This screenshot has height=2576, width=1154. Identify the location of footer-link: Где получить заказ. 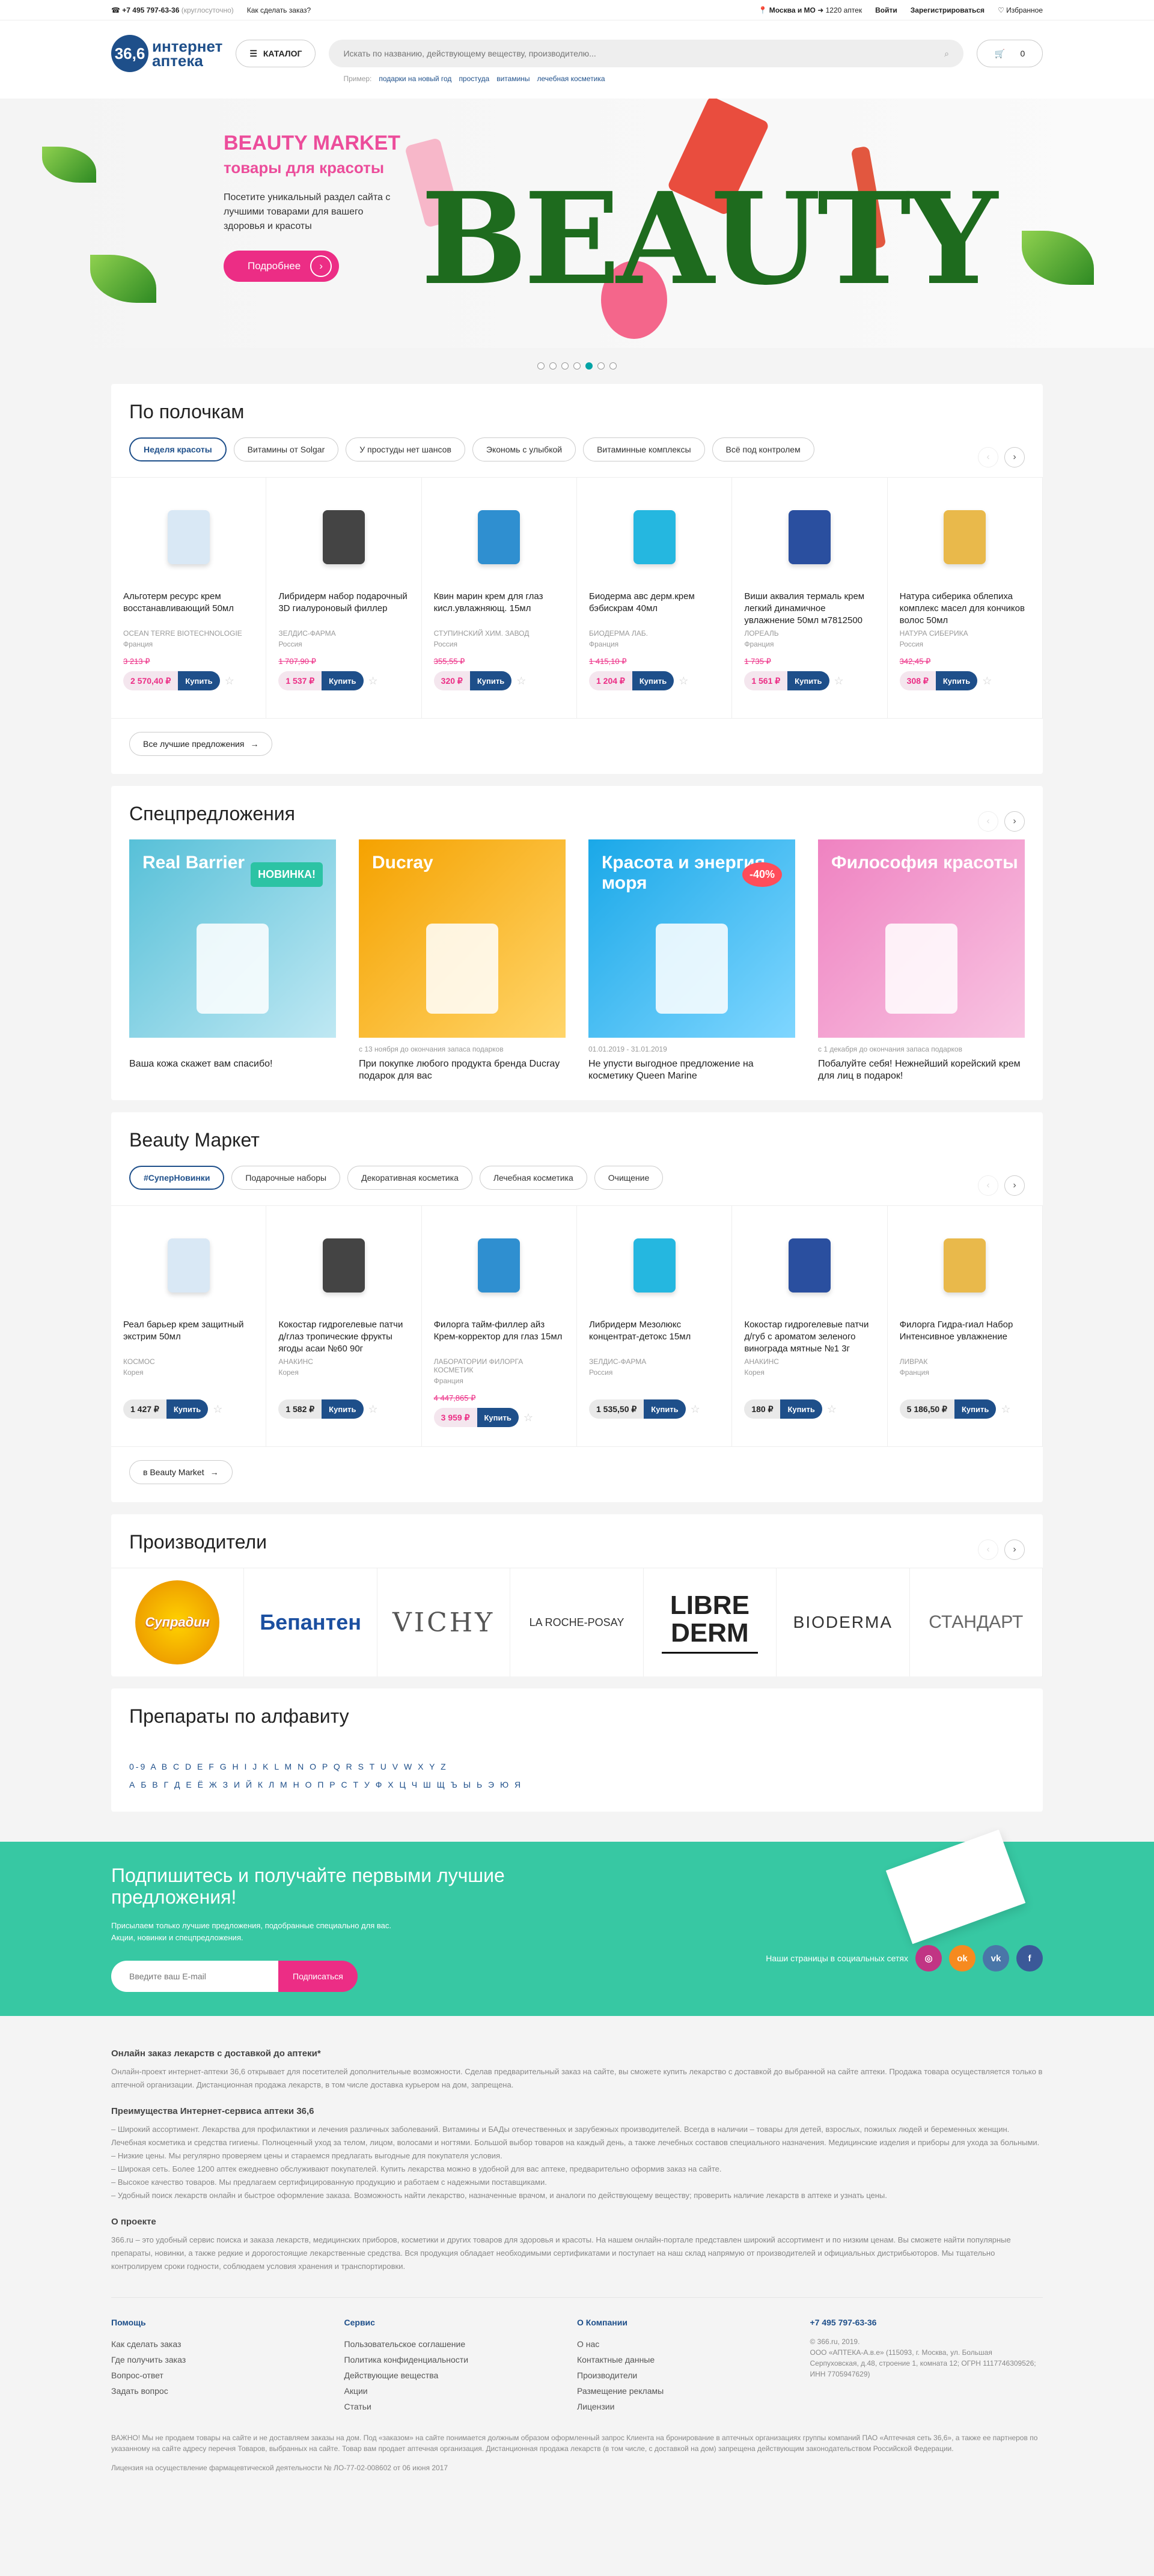
(227, 2359).